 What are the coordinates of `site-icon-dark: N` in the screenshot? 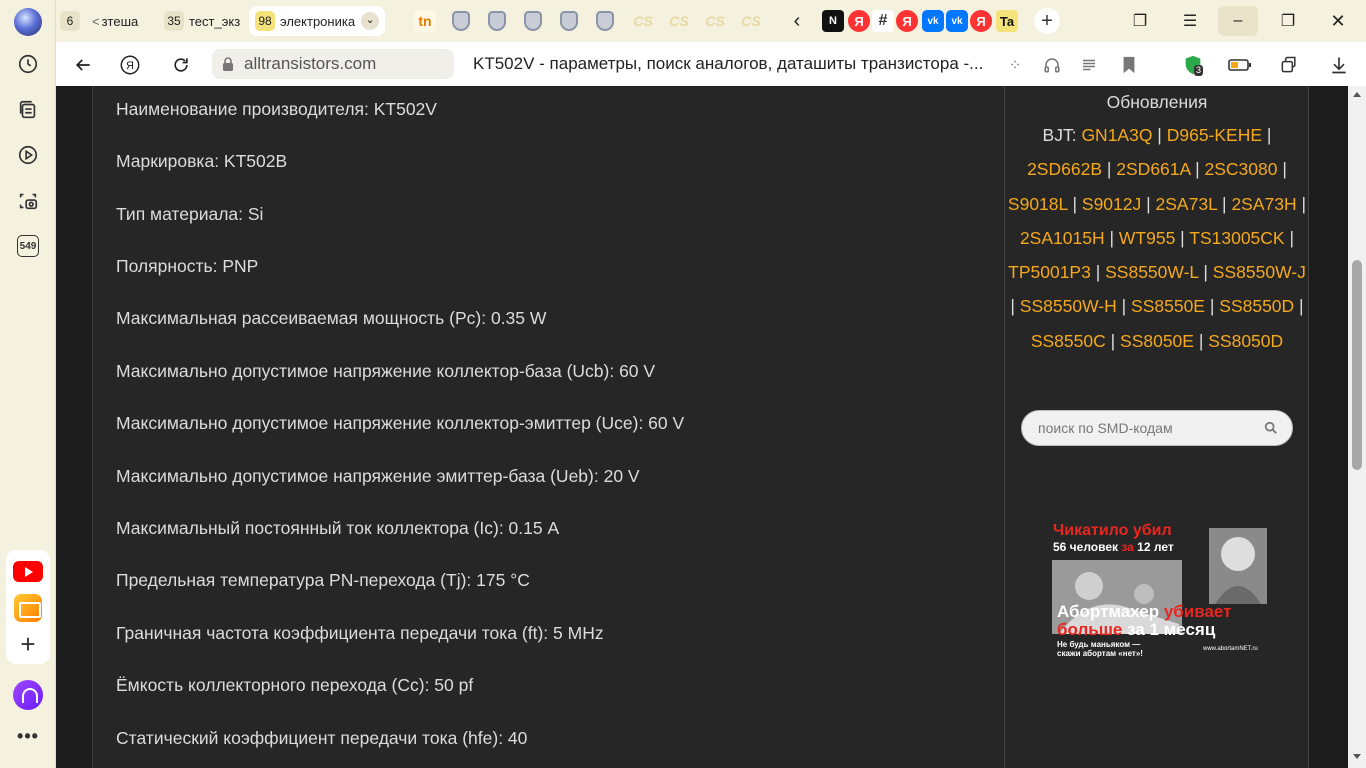 It's located at (833, 21).